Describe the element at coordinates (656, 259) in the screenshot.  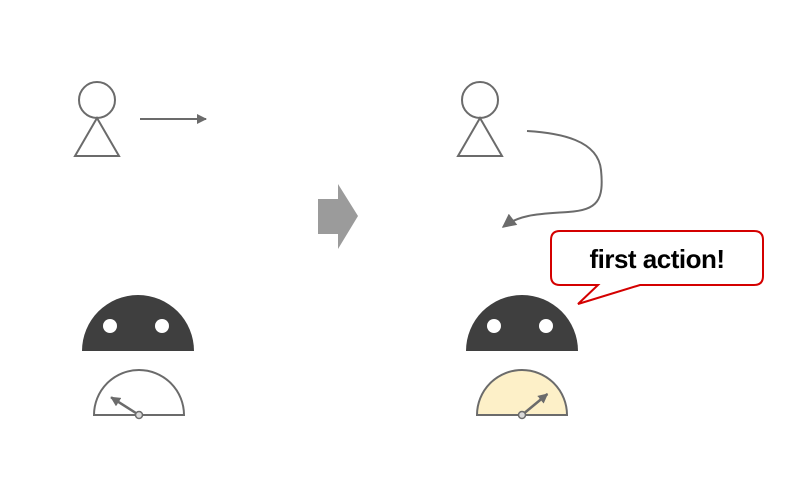
I see `callout-text: first action!` at that location.